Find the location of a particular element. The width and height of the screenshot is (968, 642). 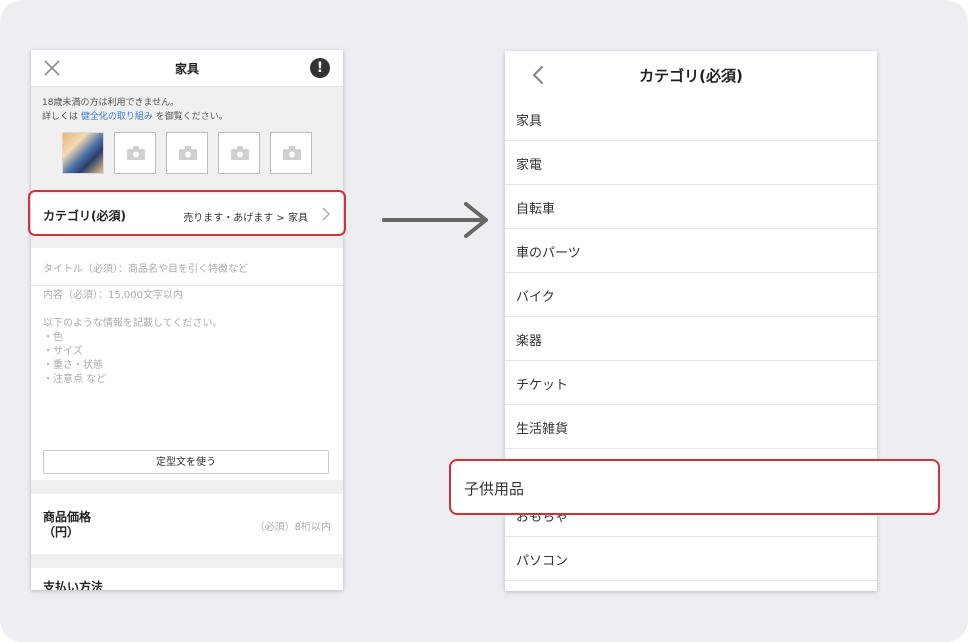

form-title: 家具 is located at coordinates (186, 69).